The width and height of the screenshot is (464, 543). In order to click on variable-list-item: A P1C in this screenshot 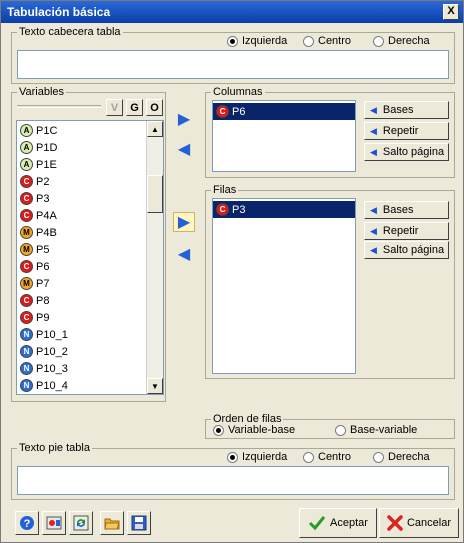, I will do `click(81, 130)`.